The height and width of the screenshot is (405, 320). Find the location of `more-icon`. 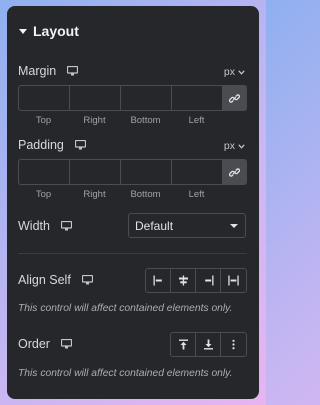

more-icon is located at coordinates (233, 344).